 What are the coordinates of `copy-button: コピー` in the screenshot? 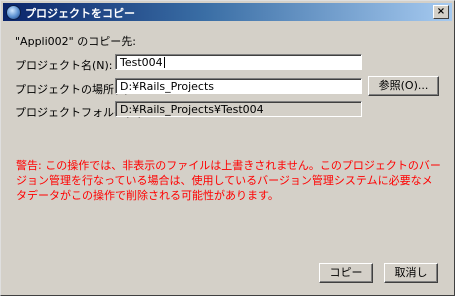 It's located at (346, 273).